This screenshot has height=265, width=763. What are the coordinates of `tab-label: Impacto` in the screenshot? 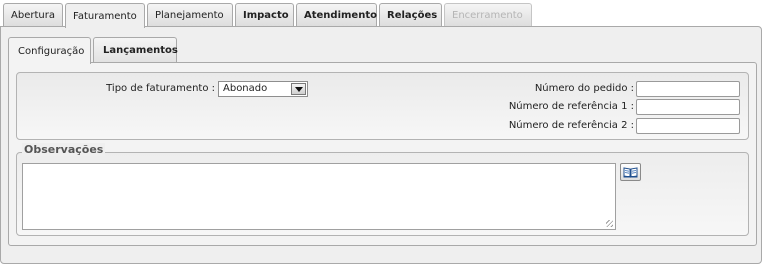 It's located at (266, 15).